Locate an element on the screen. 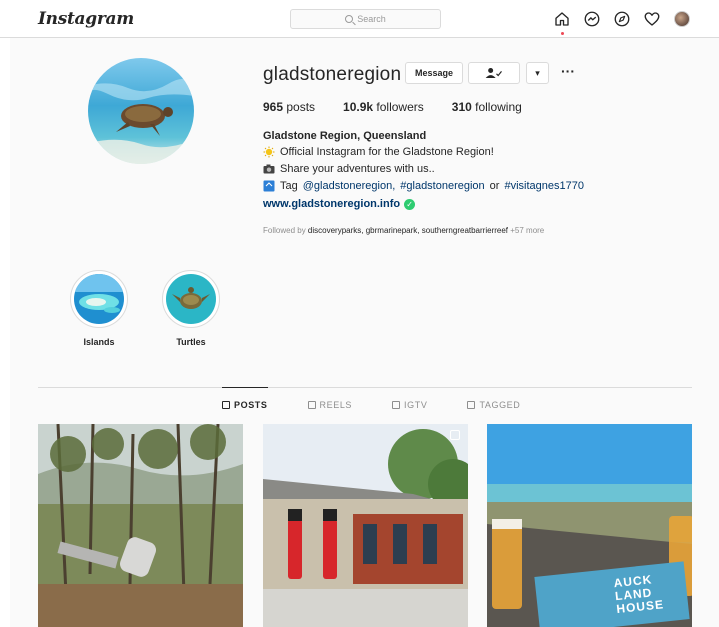 The image size is (719, 627). highlight-islands: Islands is located at coordinates (99, 308).